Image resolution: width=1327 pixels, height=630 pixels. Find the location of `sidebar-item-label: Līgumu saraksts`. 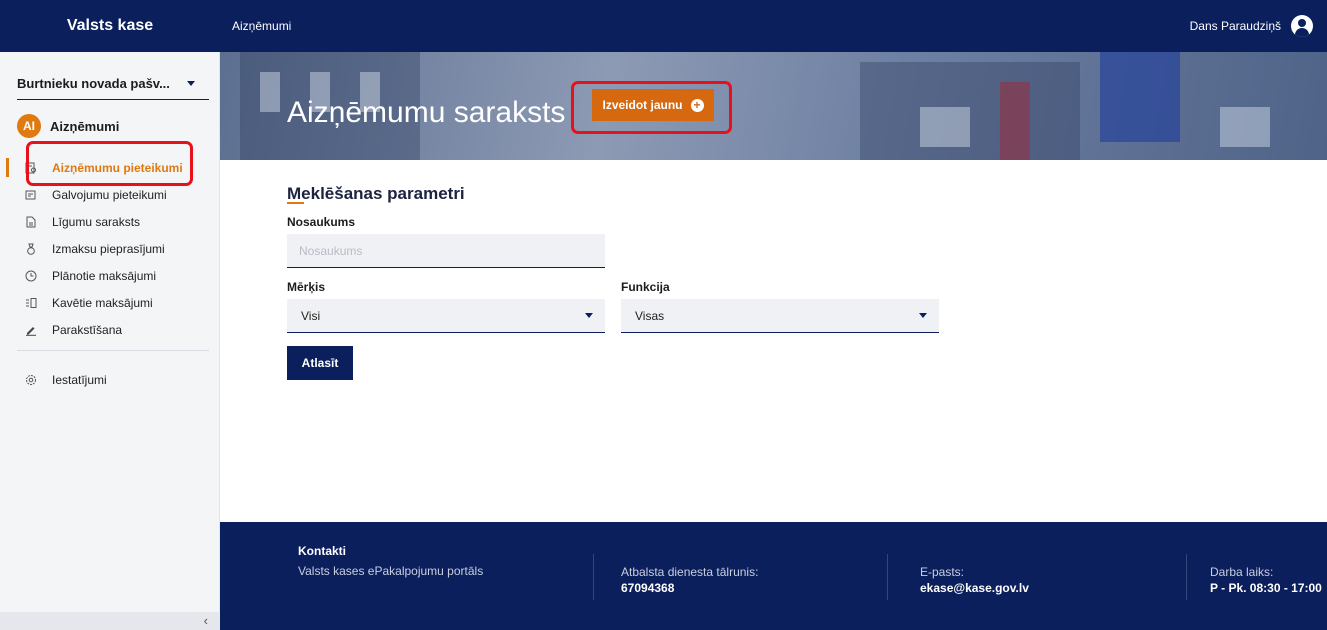

sidebar-item-label: Līgumu saraksts is located at coordinates (96, 221).